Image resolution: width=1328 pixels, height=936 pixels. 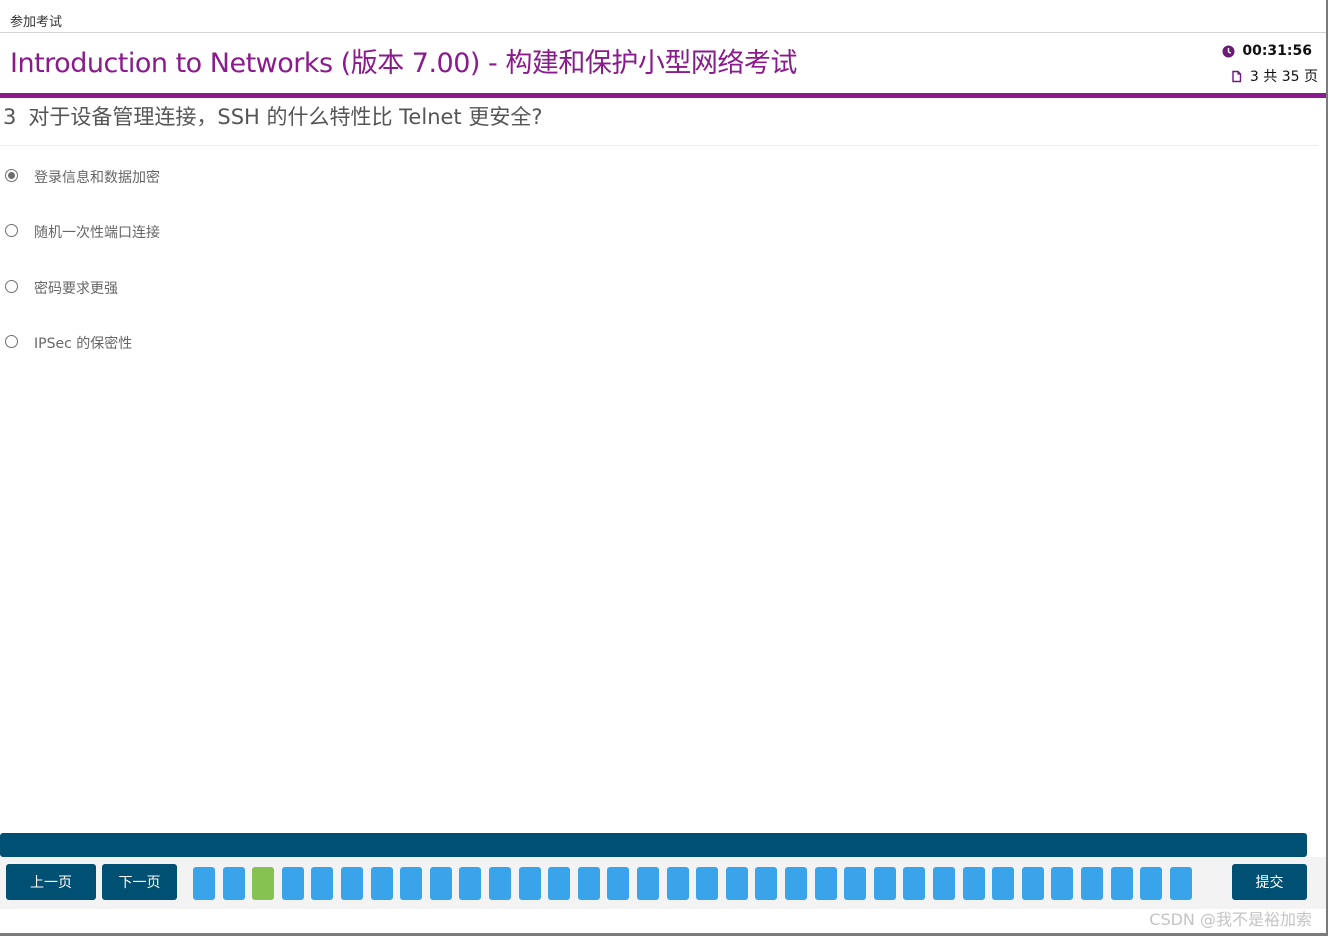 I want to click on previous-page-button: 上一页, so click(x=51, y=882).